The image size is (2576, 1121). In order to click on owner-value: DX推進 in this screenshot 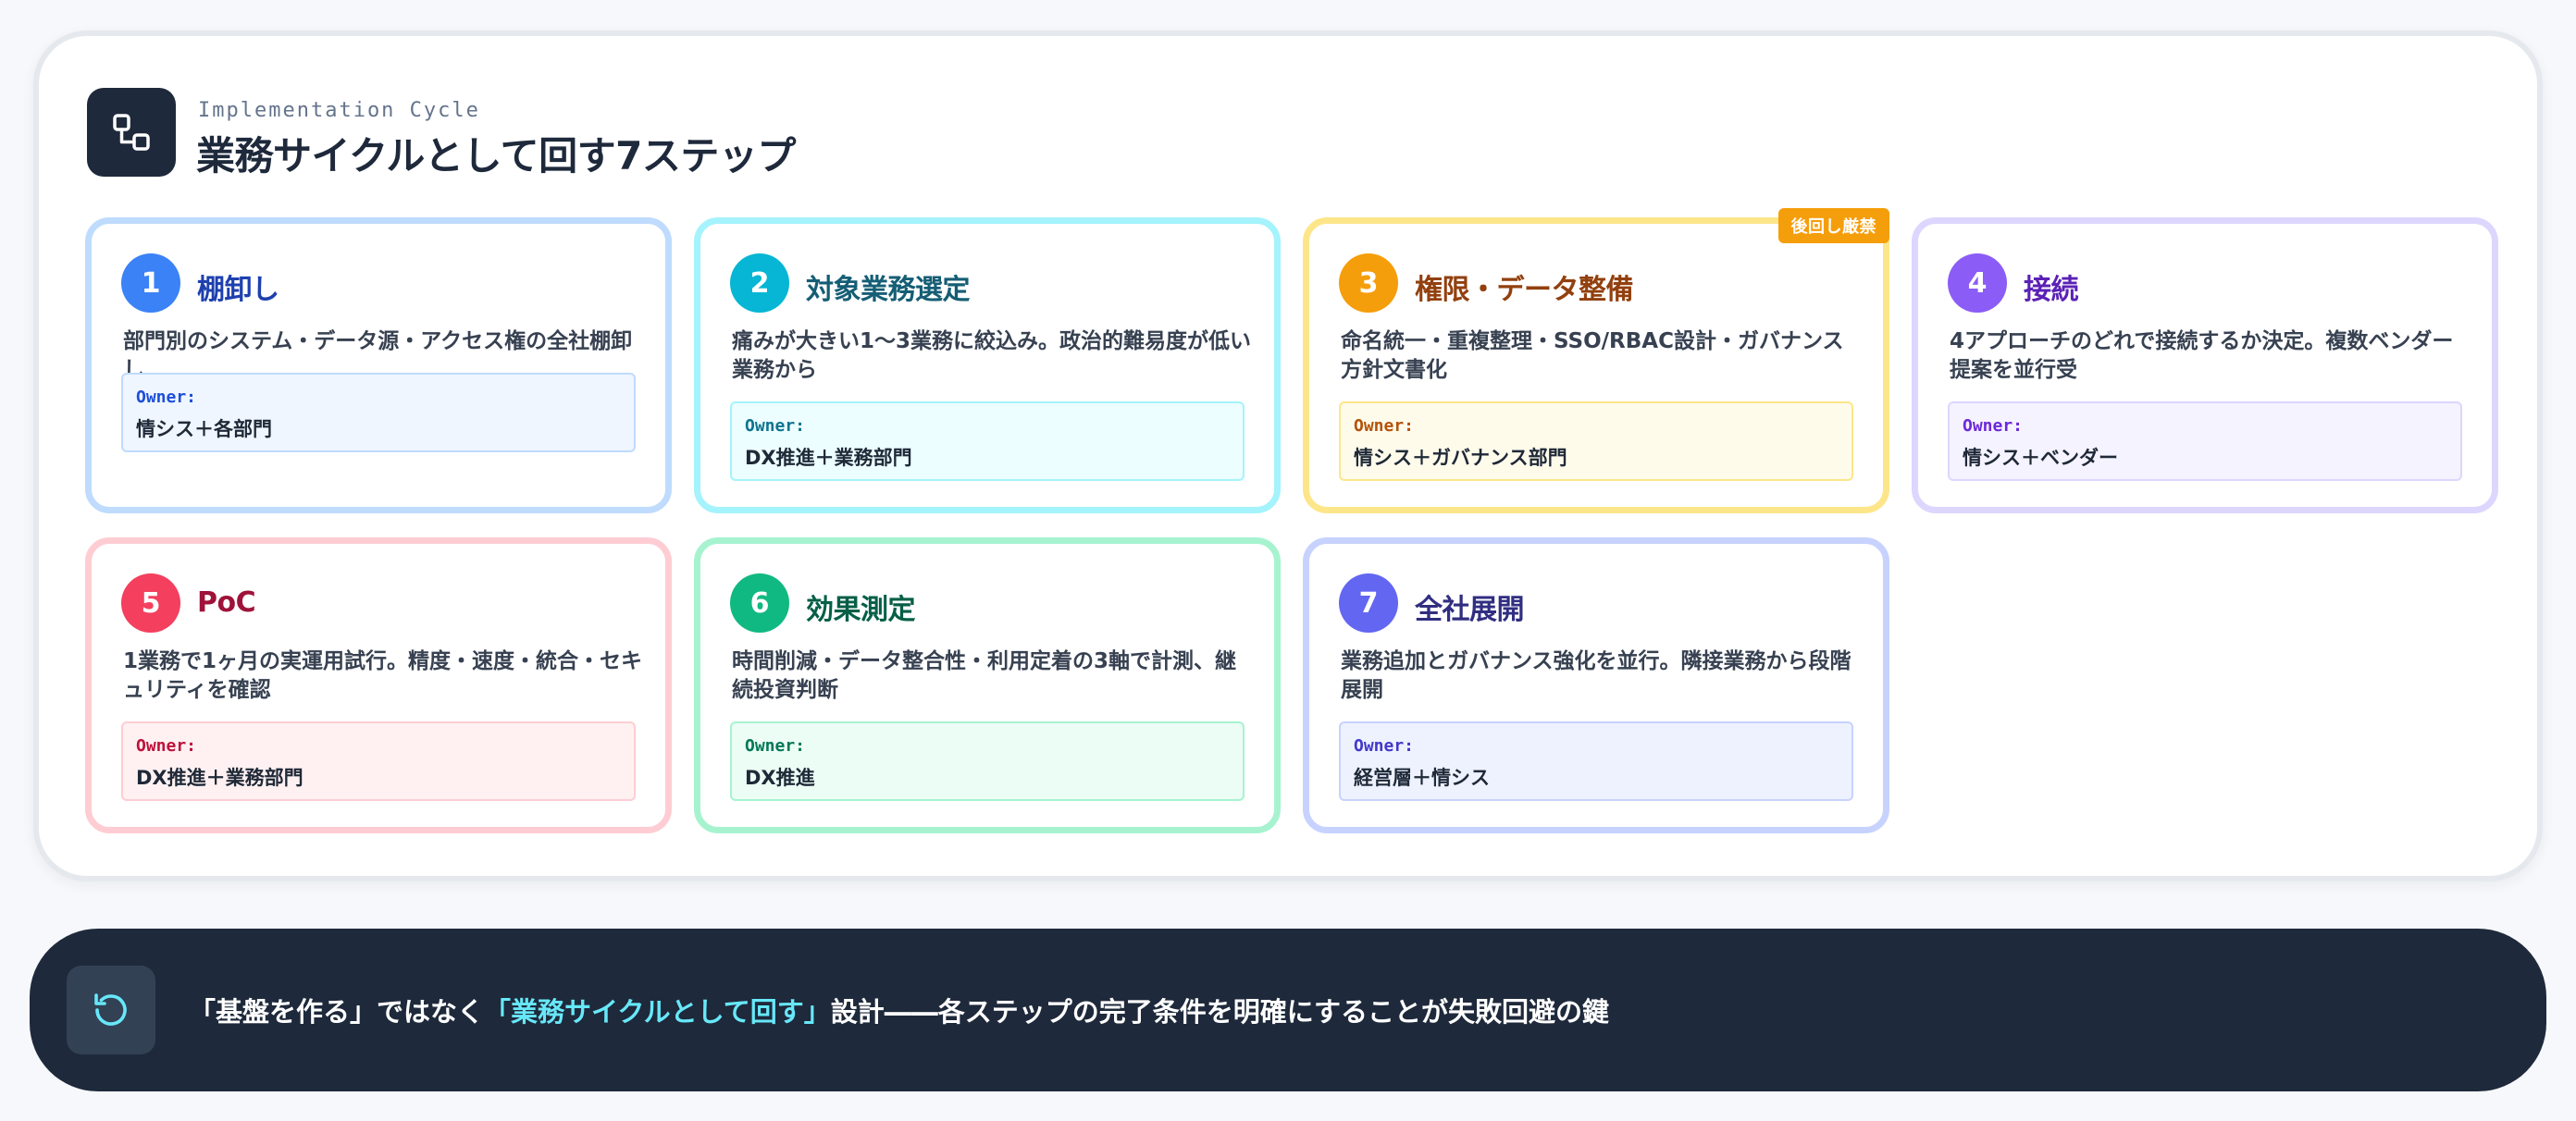, I will do `click(780, 778)`.